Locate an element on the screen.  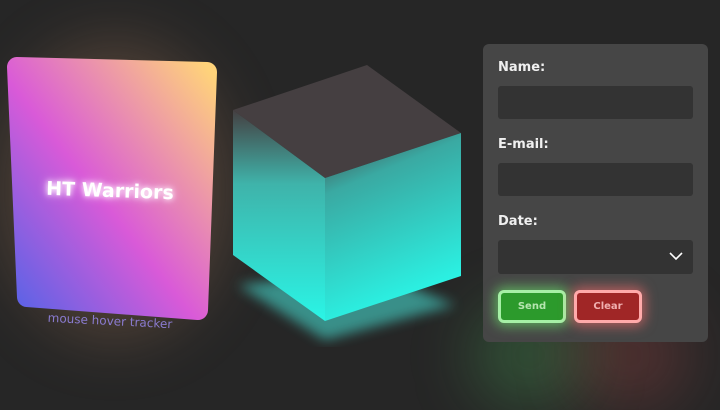
email-label: E-mail: is located at coordinates (523, 144).